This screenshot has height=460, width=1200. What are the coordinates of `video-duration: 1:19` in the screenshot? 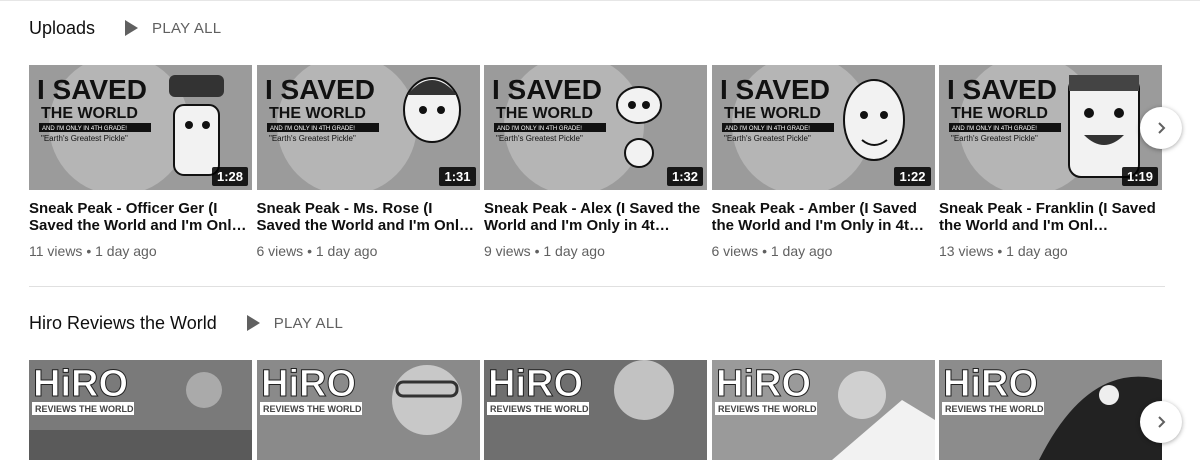 It's located at (1139, 176).